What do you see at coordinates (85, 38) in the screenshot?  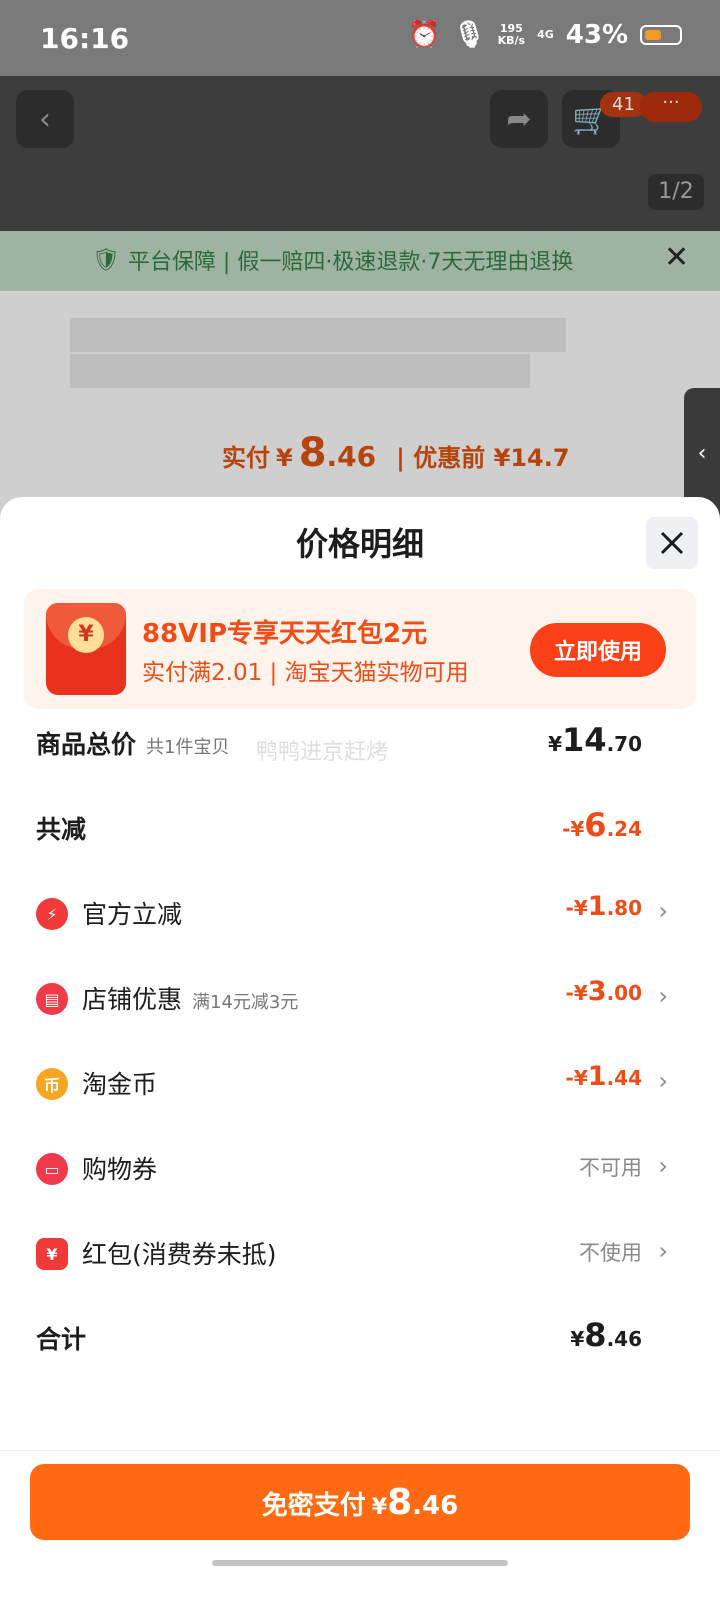 I see `status-time: 16:16` at bounding box center [85, 38].